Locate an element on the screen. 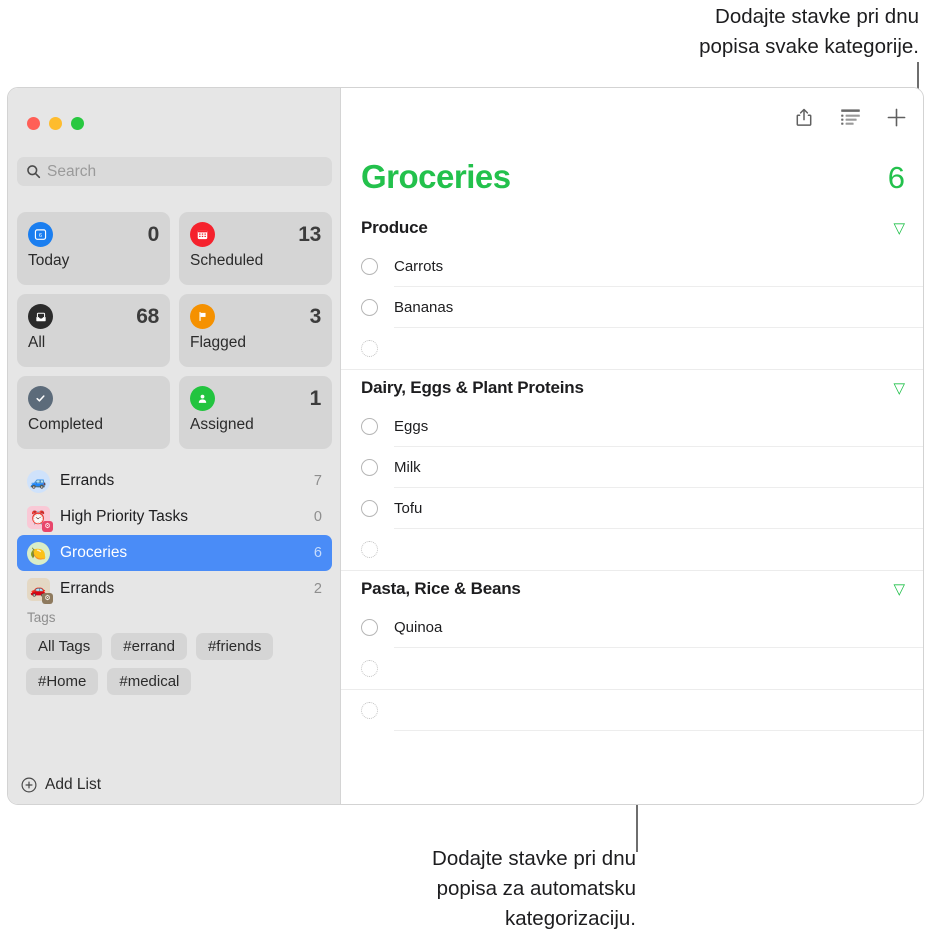 The width and height of the screenshot is (931, 942). tag-home: #Home is located at coordinates (62, 681).